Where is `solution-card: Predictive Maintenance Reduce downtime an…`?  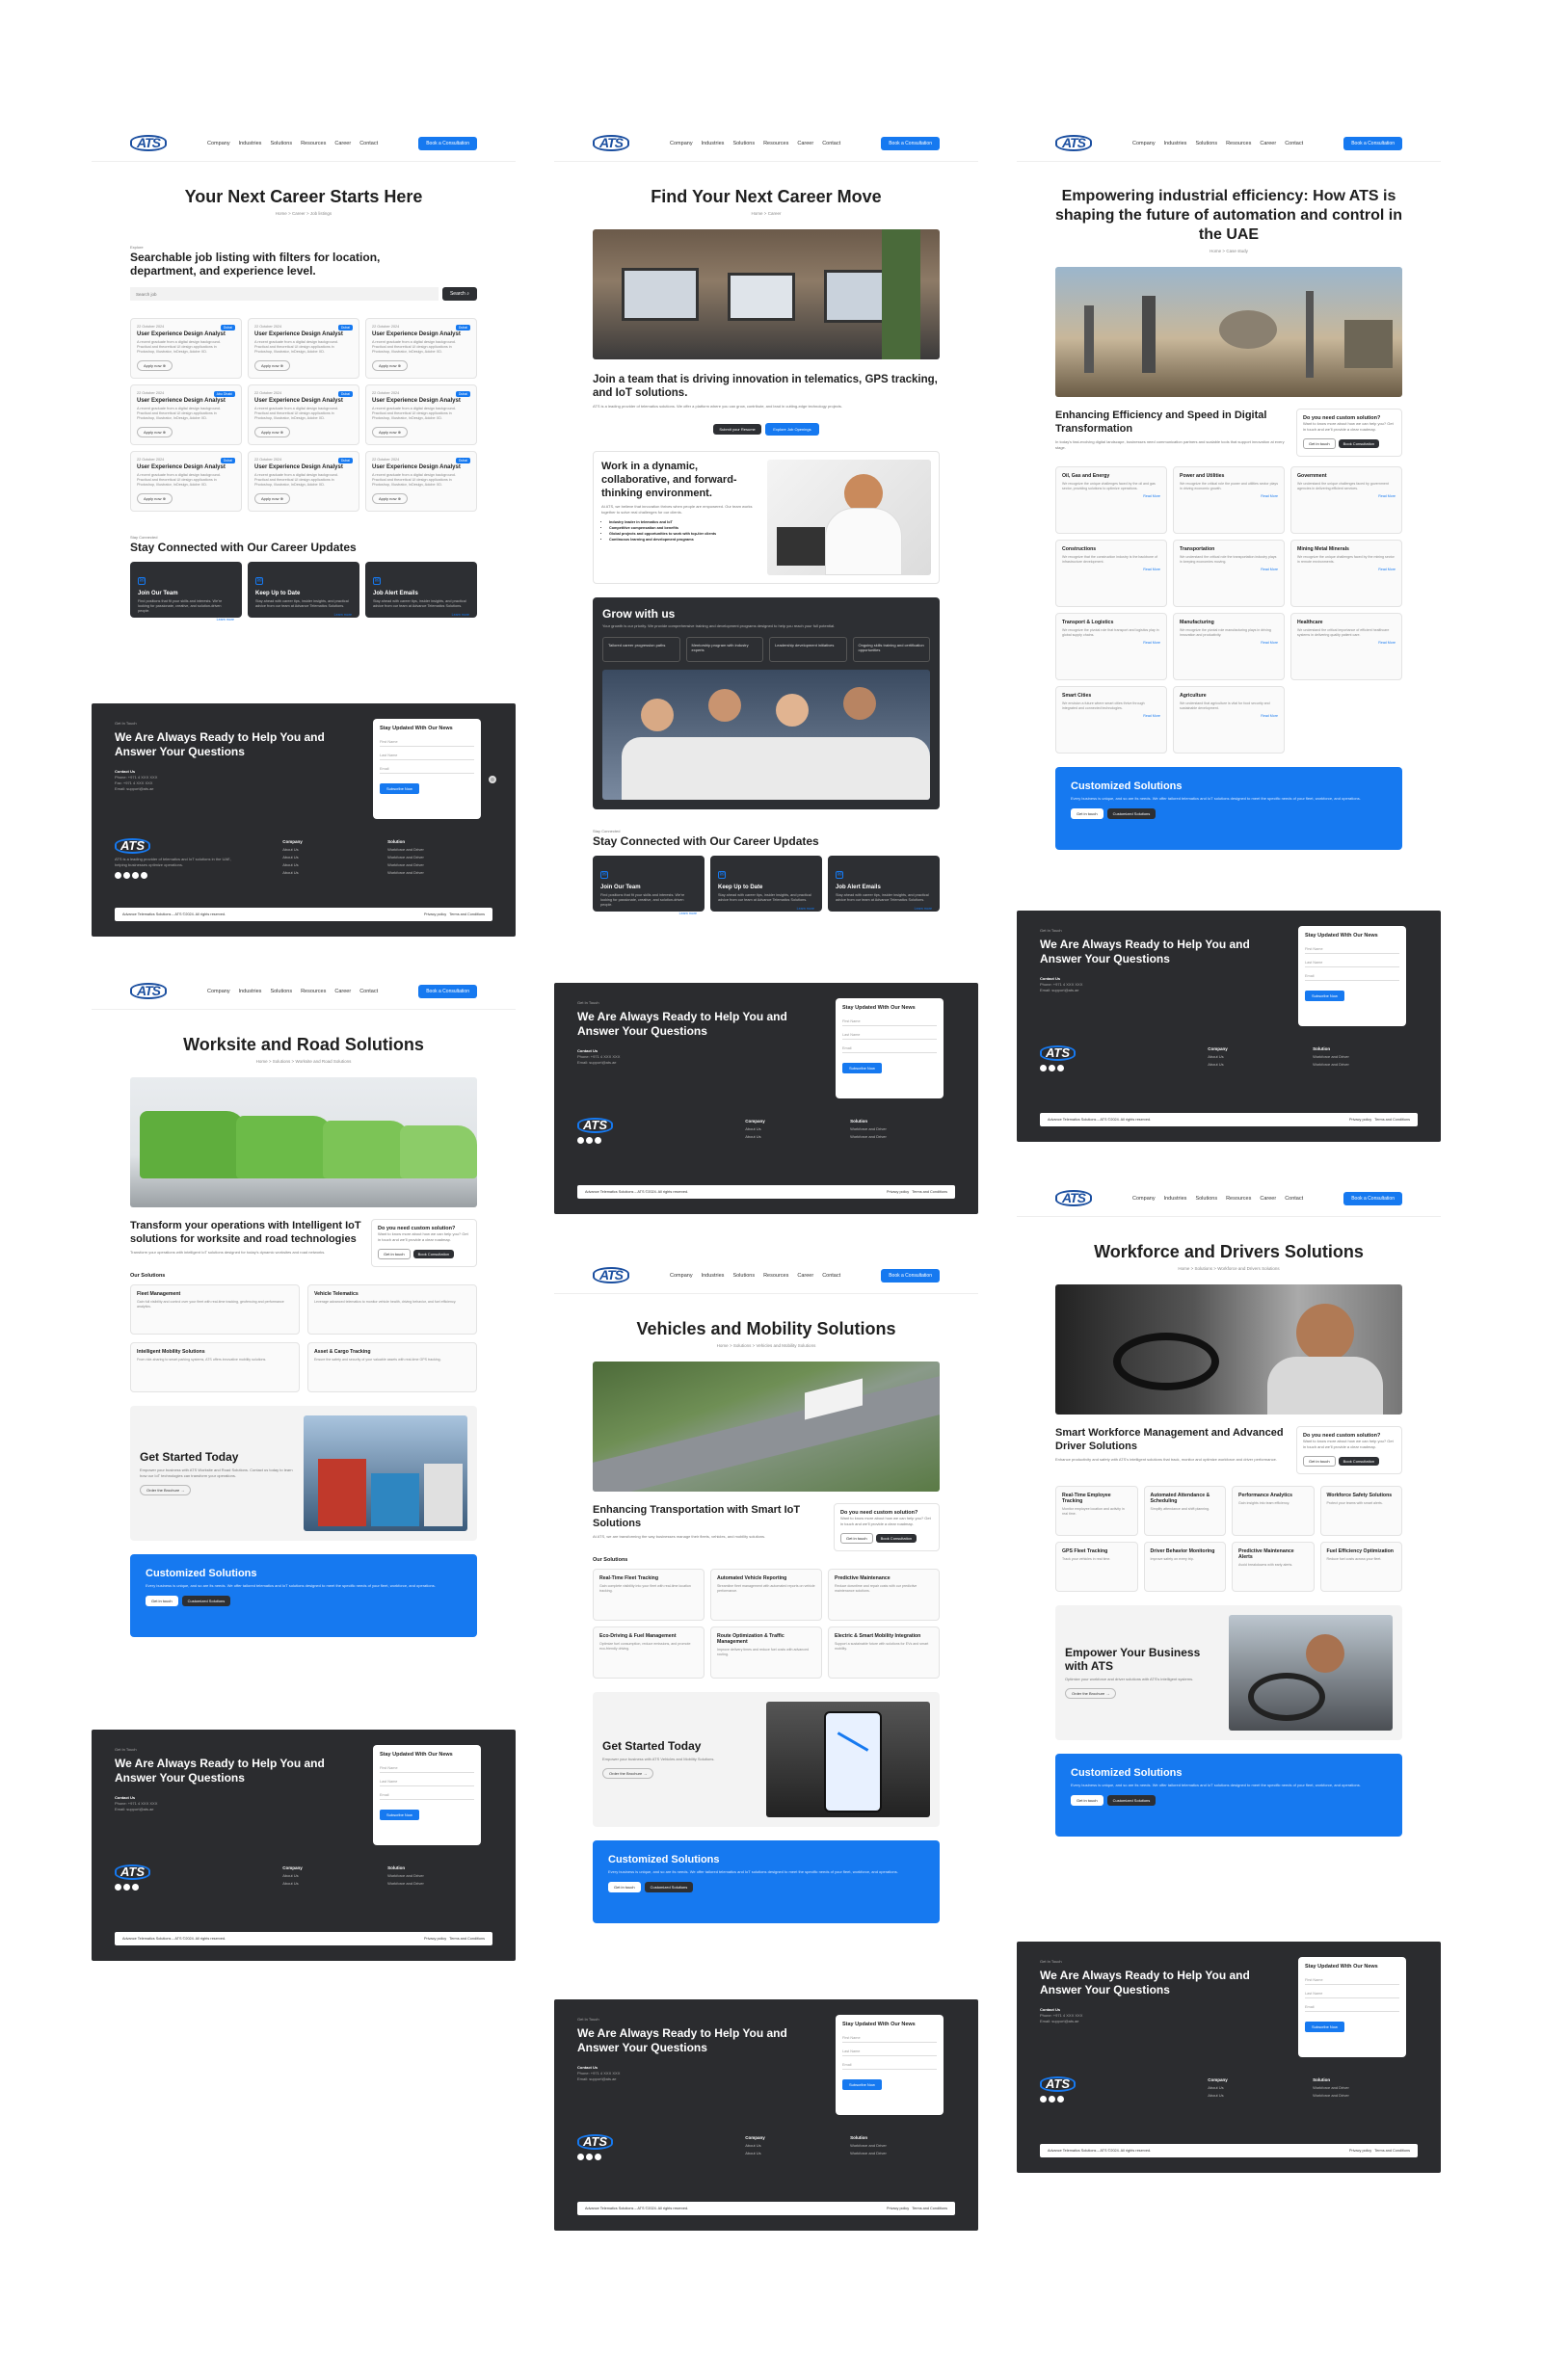 solution-card: Predictive Maintenance Reduce downtime an… is located at coordinates (884, 1595).